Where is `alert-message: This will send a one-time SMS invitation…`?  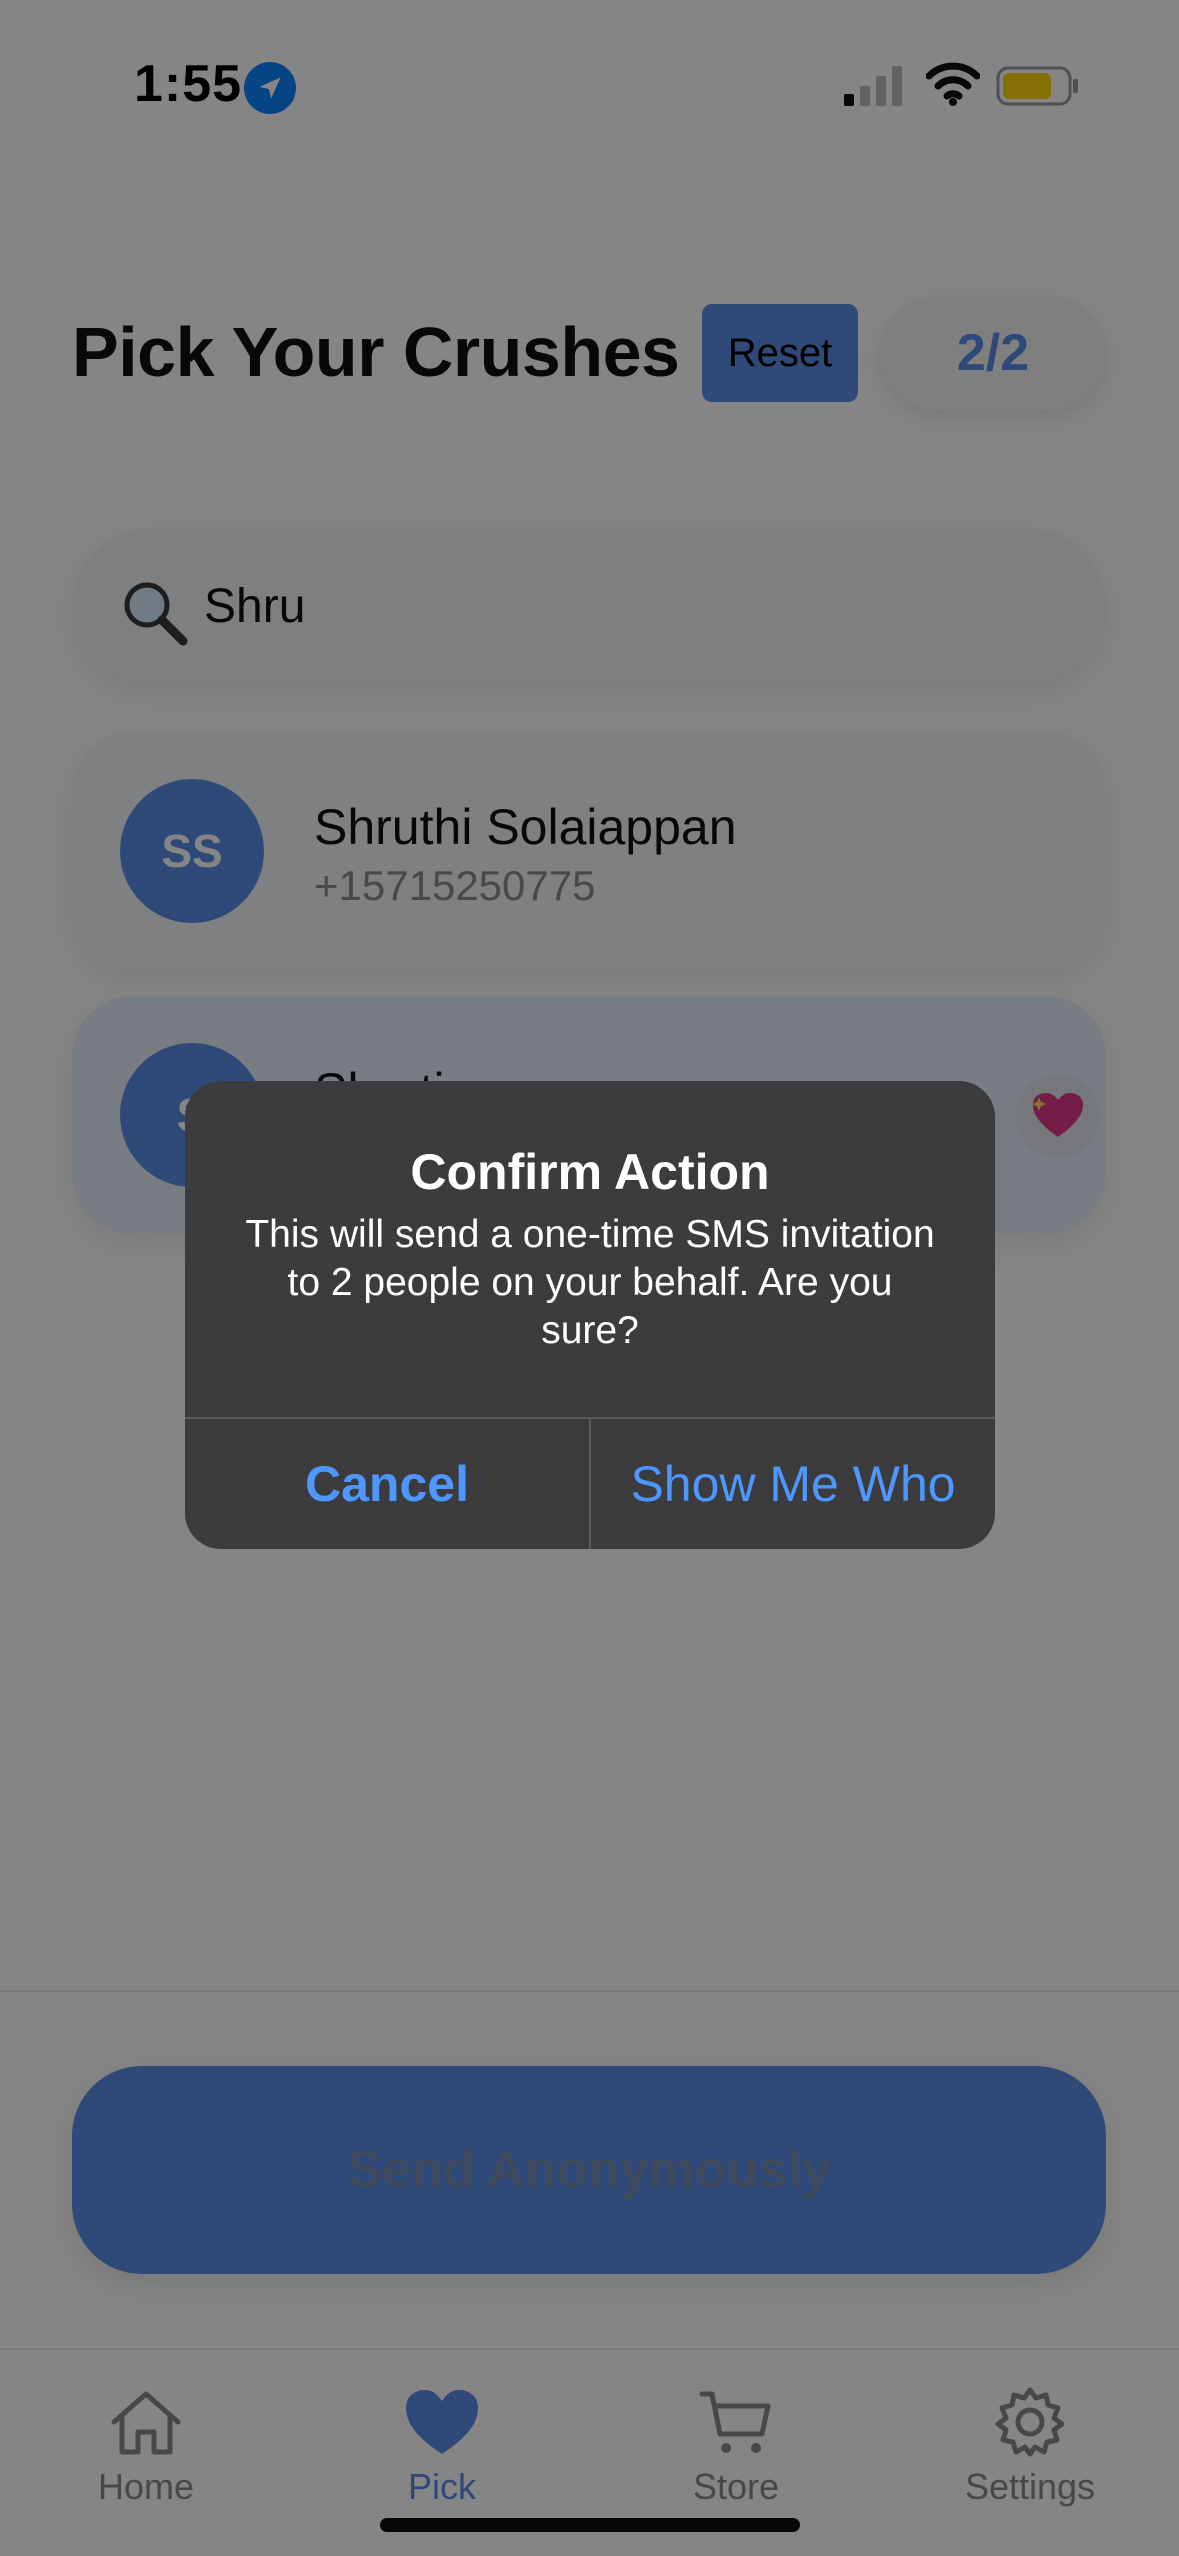 alert-message: This will send a one-time SMS invitation… is located at coordinates (590, 1282).